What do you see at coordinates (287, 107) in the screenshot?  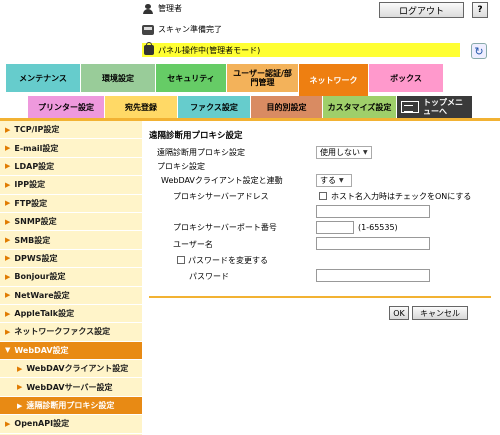 I see `tab-purpose-settings: 目的別設定` at bounding box center [287, 107].